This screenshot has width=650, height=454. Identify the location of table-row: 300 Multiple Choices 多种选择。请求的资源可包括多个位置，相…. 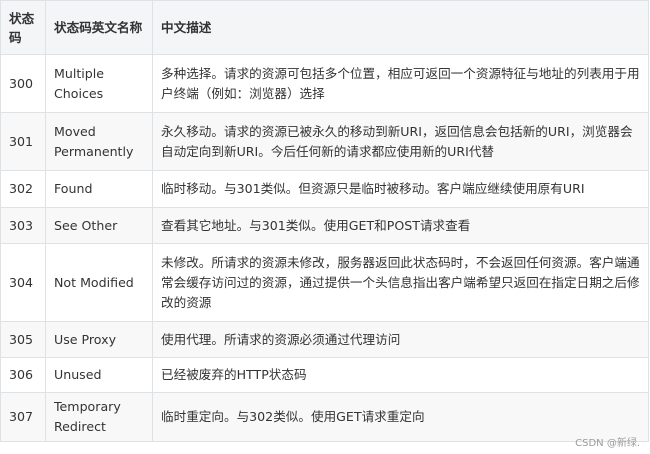
(324, 83).